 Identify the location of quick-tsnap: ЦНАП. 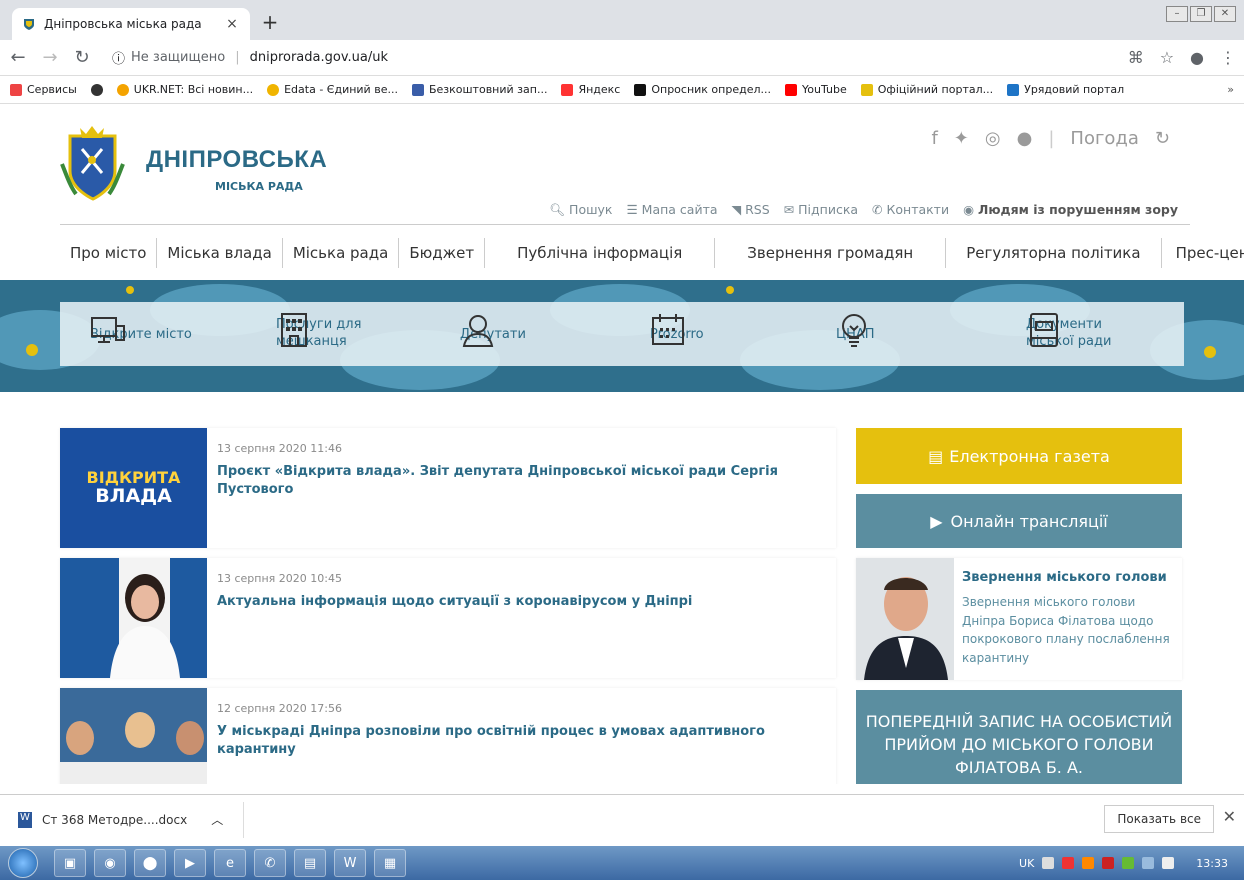
(855, 334).